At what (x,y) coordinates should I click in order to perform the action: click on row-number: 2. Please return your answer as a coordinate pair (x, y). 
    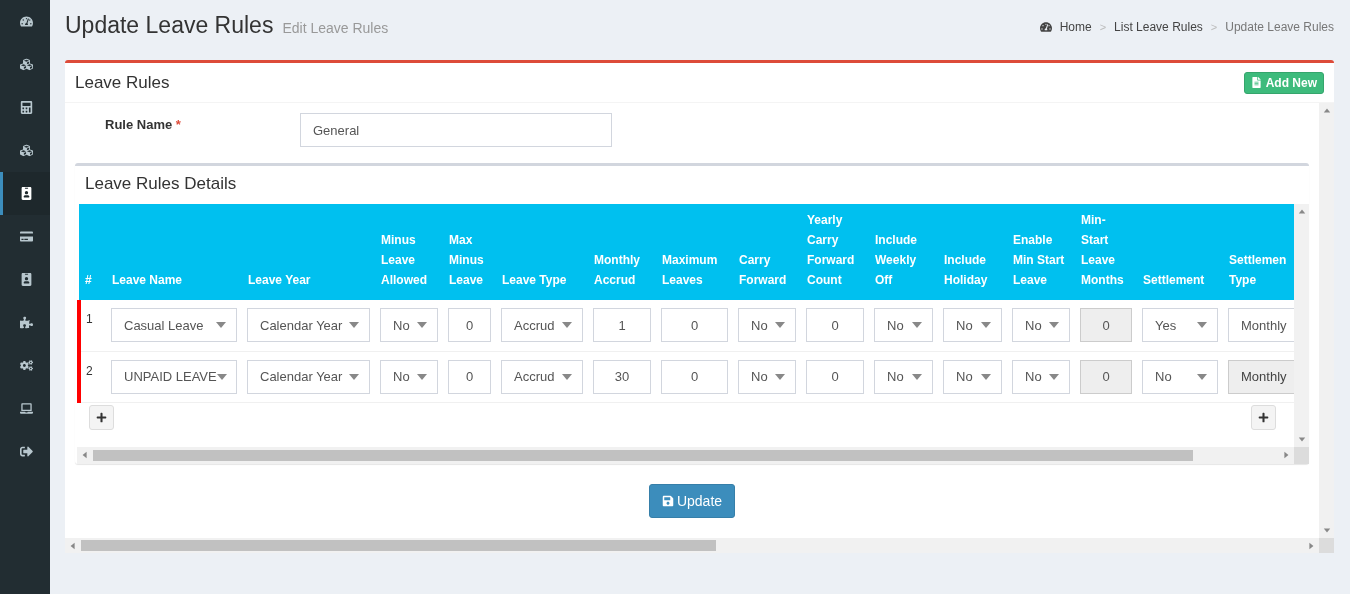
    Looking at the image, I should click on (89, 370).